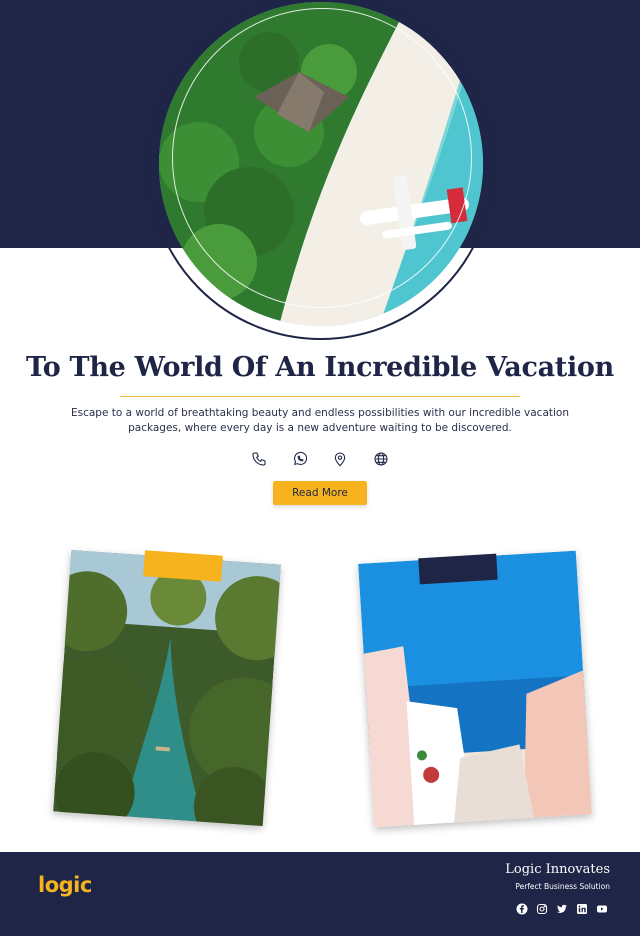 This screenshot has height=936, width=640. Describe the element at coordinates (381, 459) in the screenshot. I see `globe-icon` at that location.